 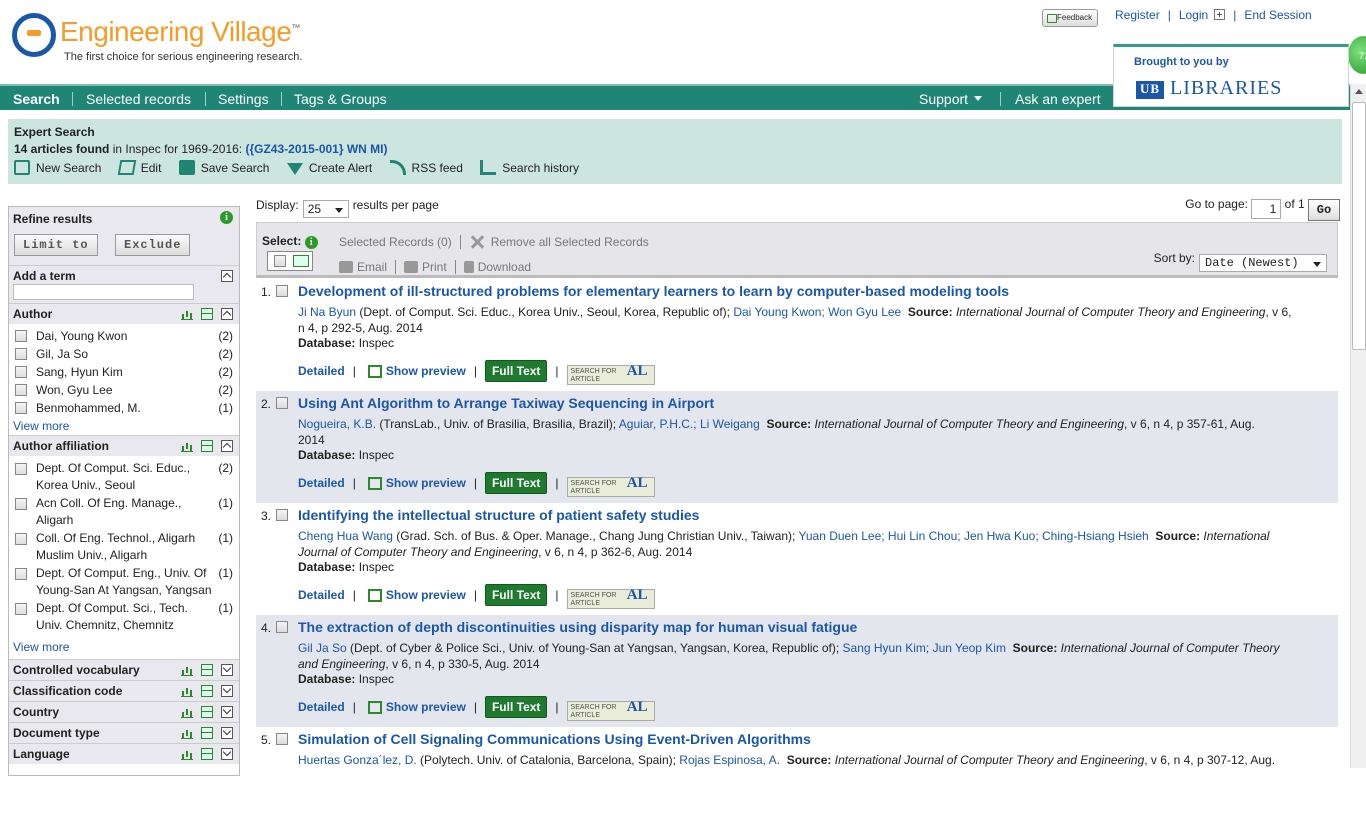 I want to click on classification-code-header: Classification code, so click(x=124, y=690).